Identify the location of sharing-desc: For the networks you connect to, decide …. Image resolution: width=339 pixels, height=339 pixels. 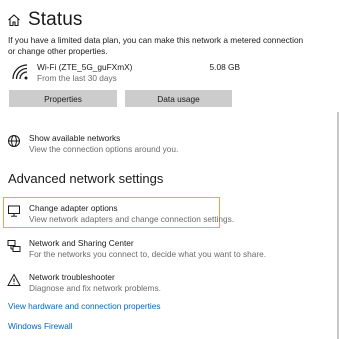
(148, 254).